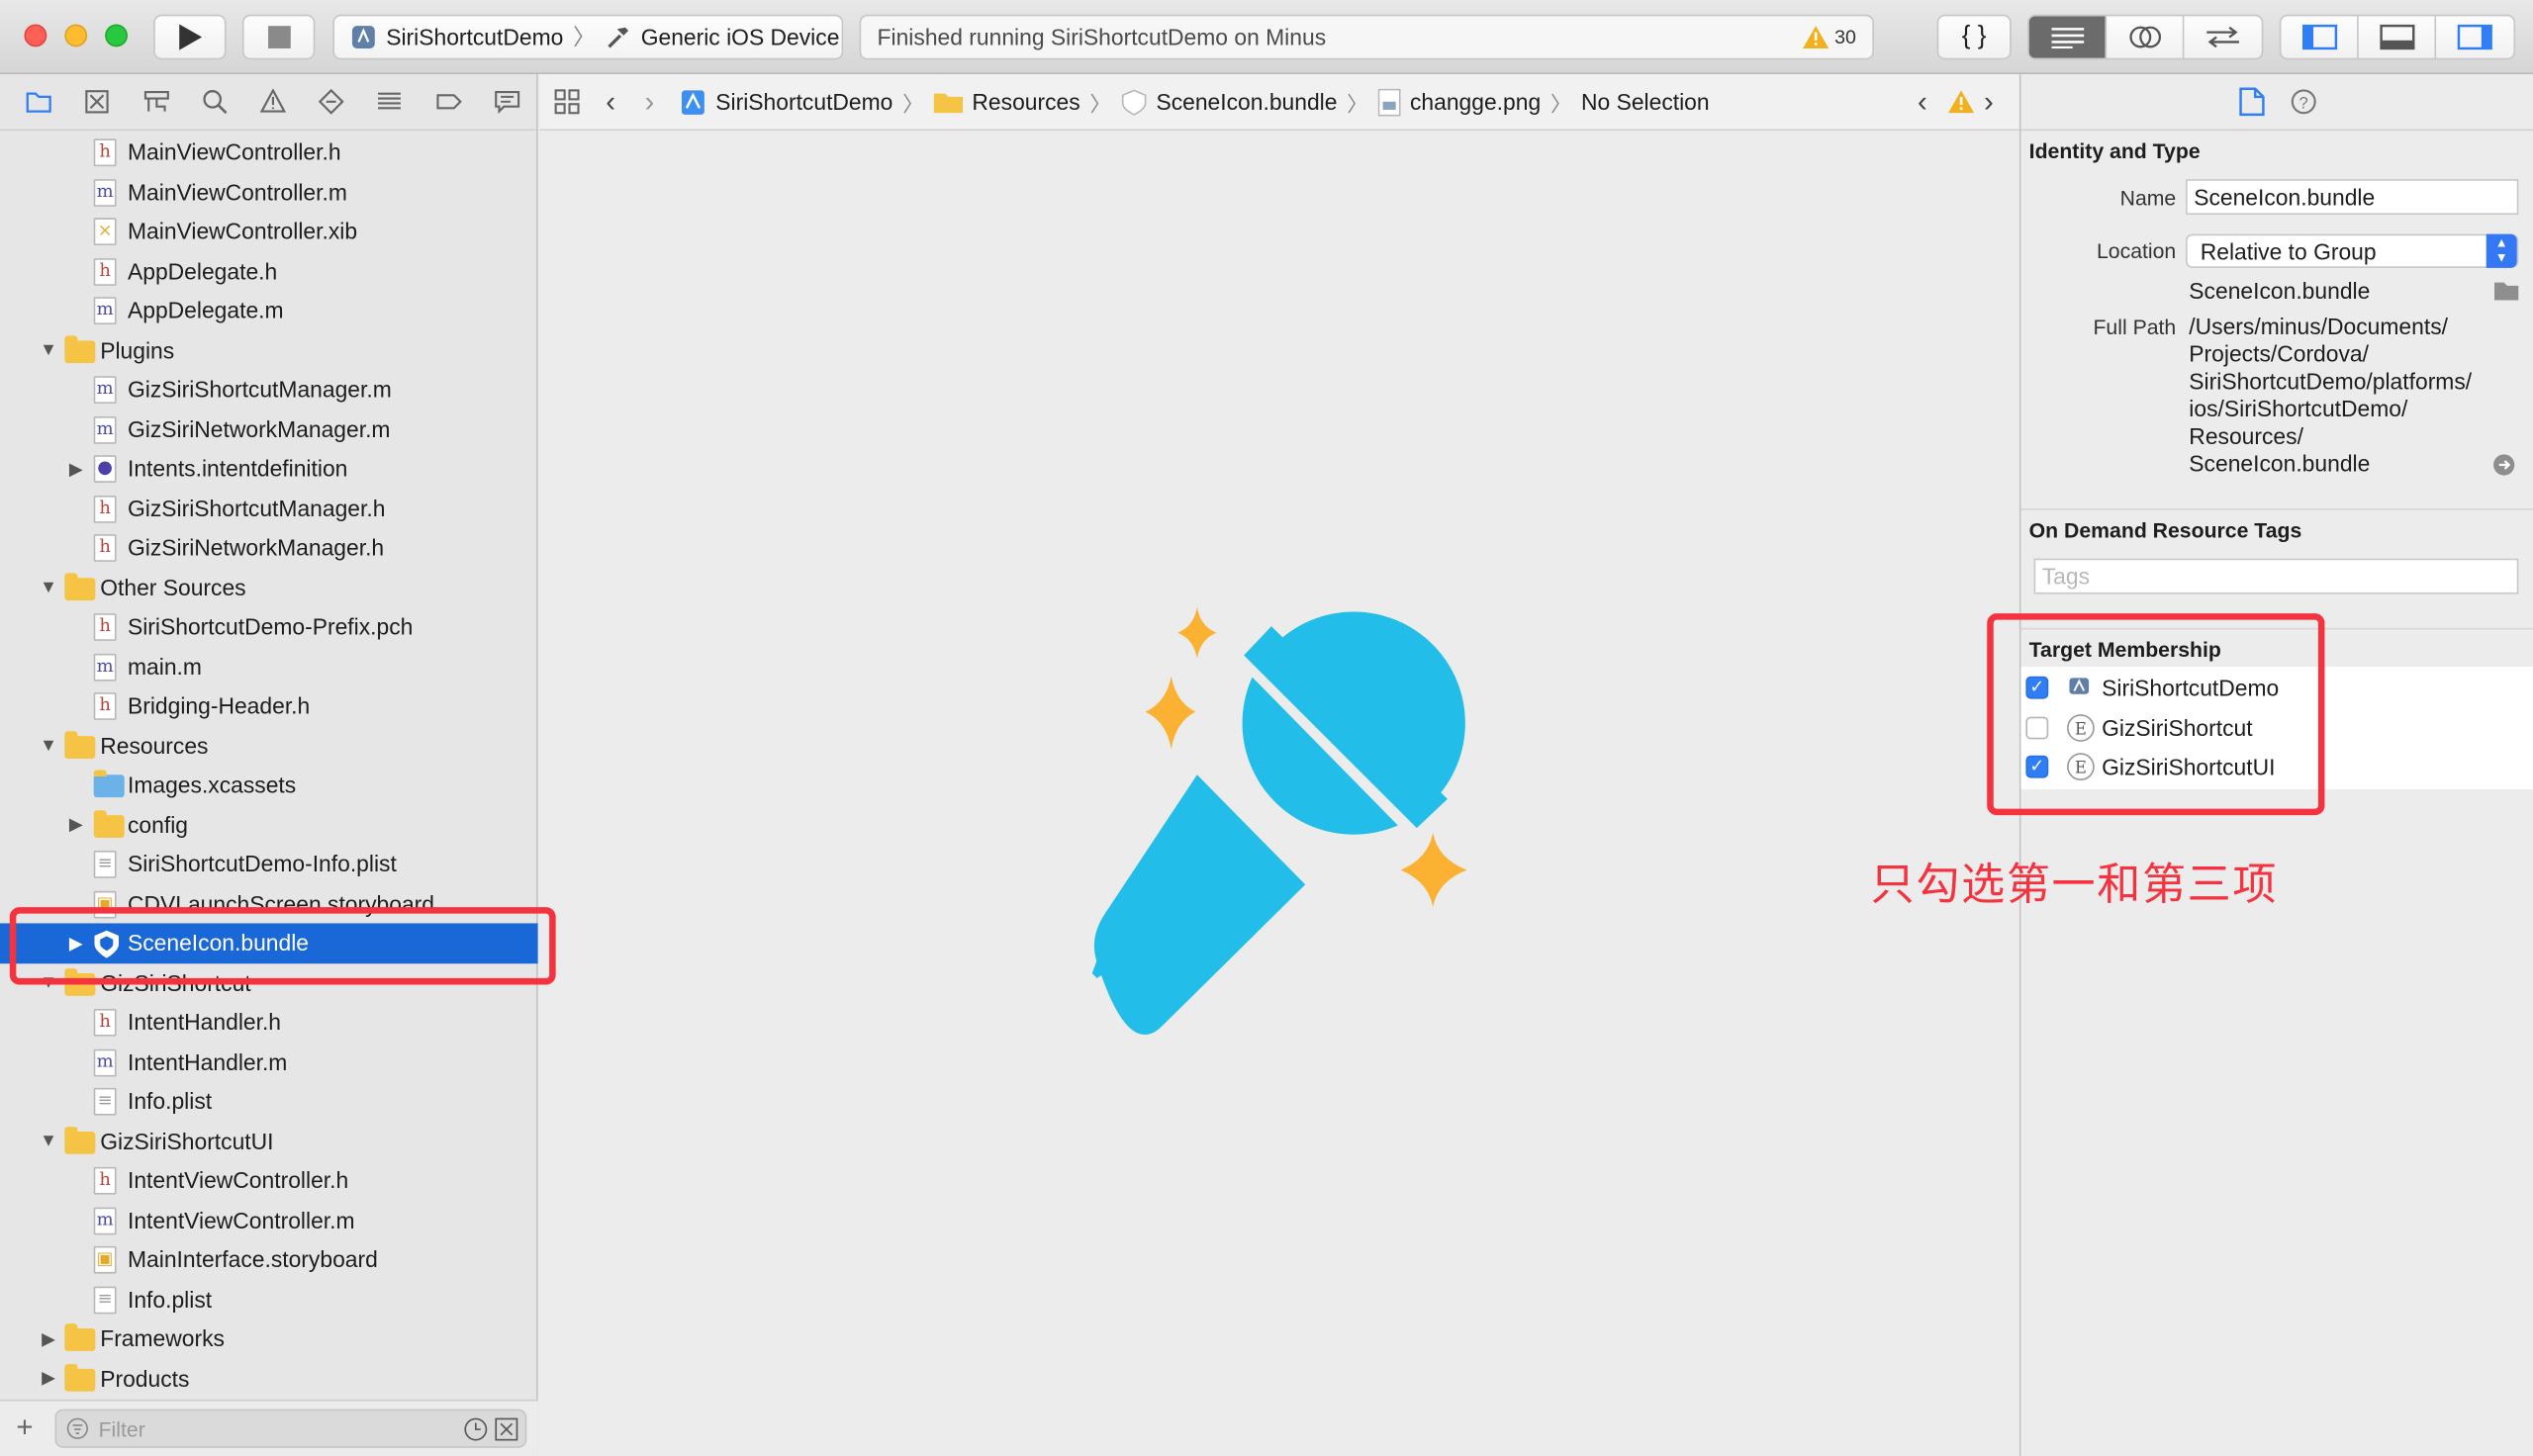  What do you see at coordinates (1459, 101) in the screenshot?
I see `crumb-file: changge.png` at bounding box center [1459, 101].